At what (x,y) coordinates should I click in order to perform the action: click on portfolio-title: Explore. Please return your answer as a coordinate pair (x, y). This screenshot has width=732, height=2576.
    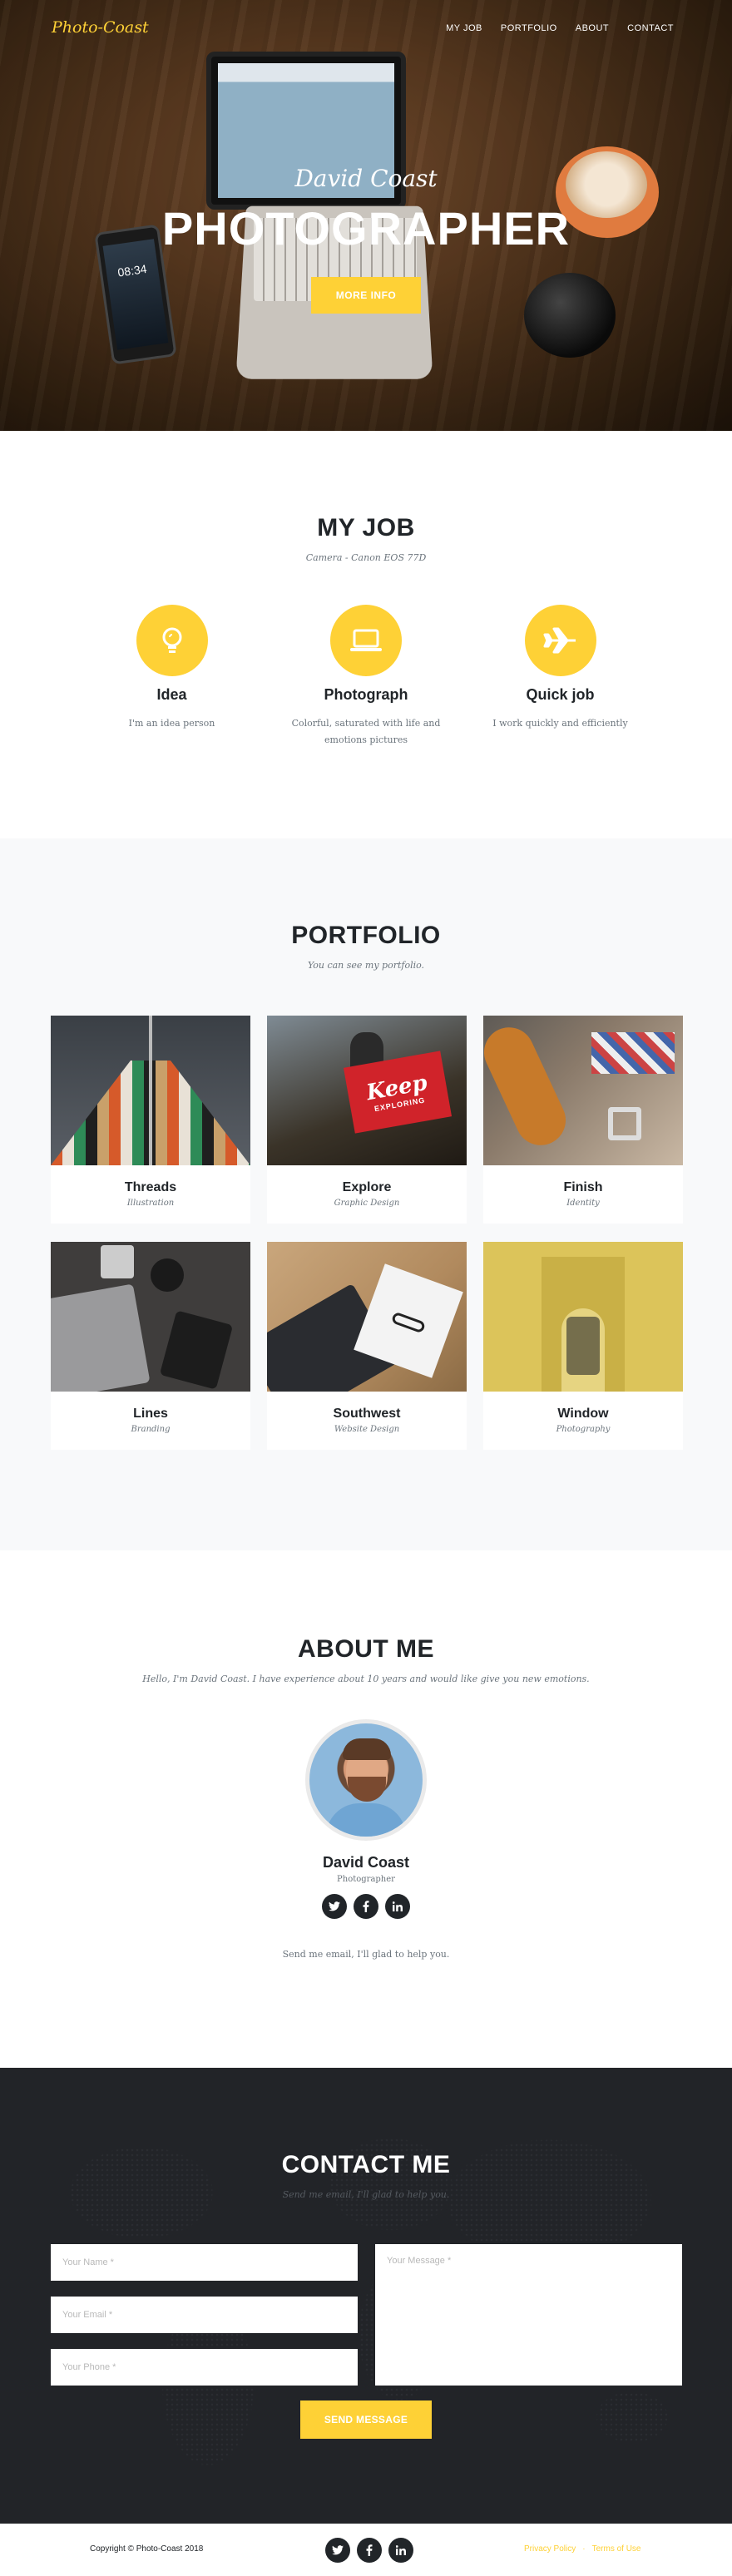
    Looking at the image, I should click on (367, 1187).